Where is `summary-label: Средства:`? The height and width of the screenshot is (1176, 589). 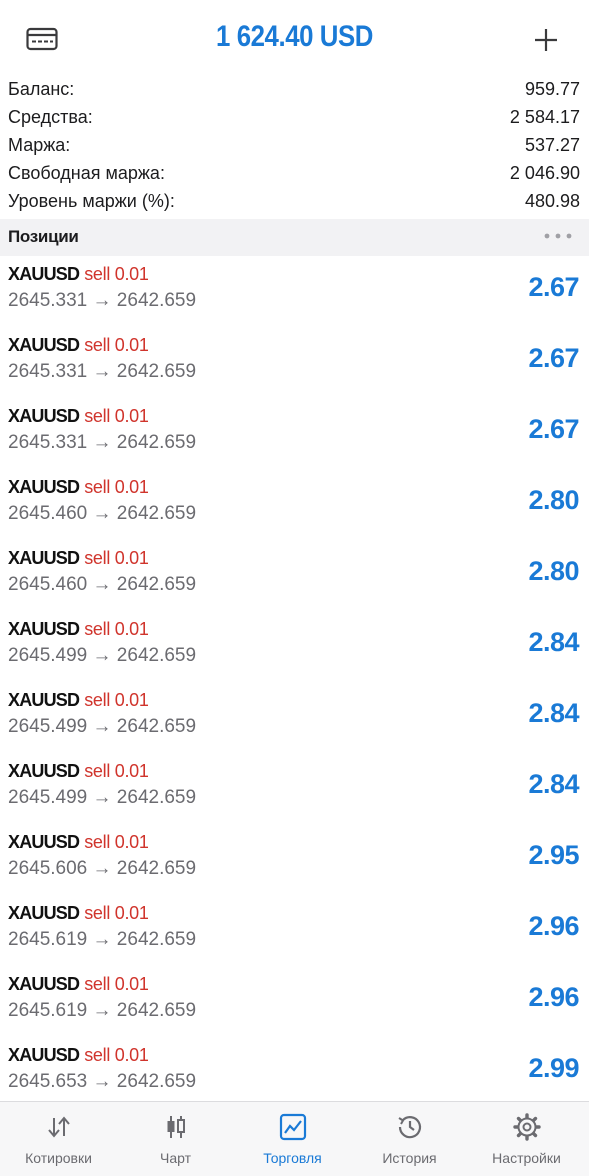 summary-label: Средства: is located at coordinates (50, 116).